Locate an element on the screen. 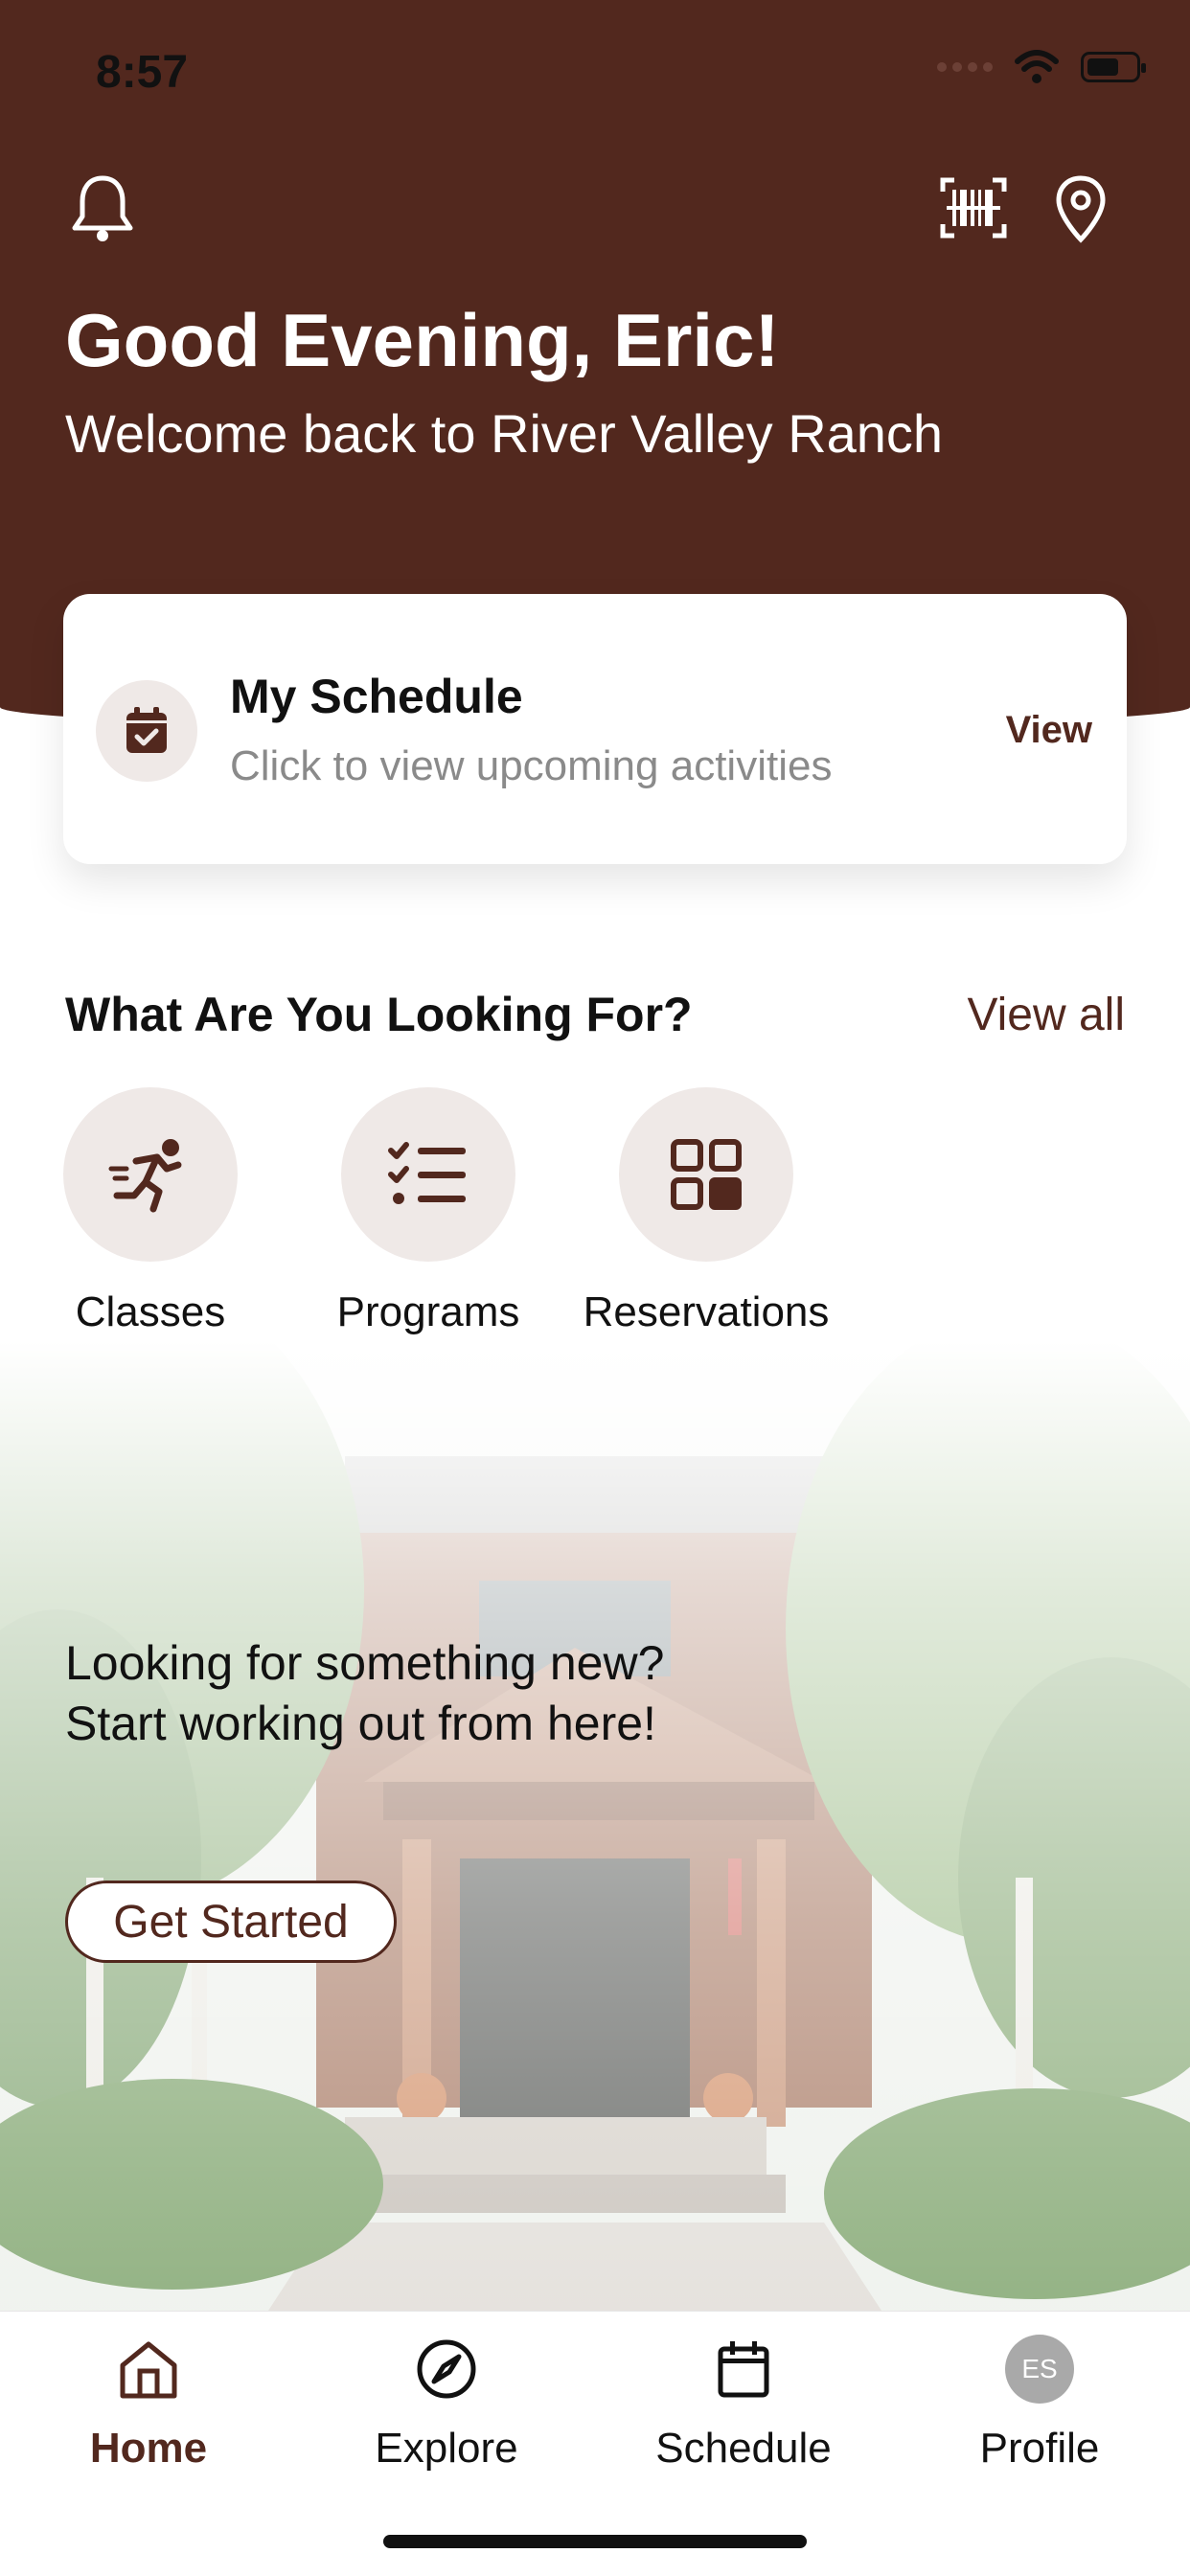  tab-schedule: Schedule is located at coordinates (744, 2402).